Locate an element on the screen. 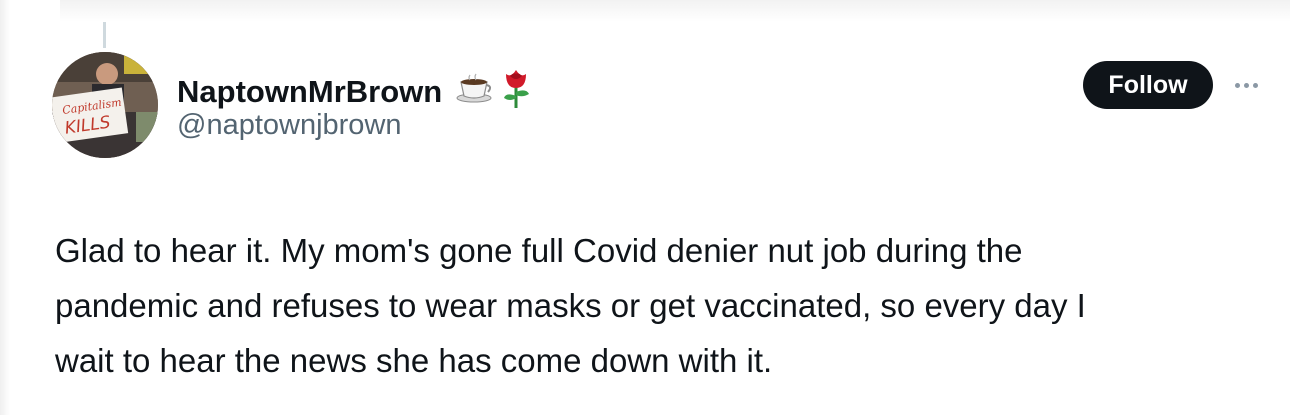 The width and height of the screenshot is (1305, 415). thread-connector-line is located at coordinates (104, 35).